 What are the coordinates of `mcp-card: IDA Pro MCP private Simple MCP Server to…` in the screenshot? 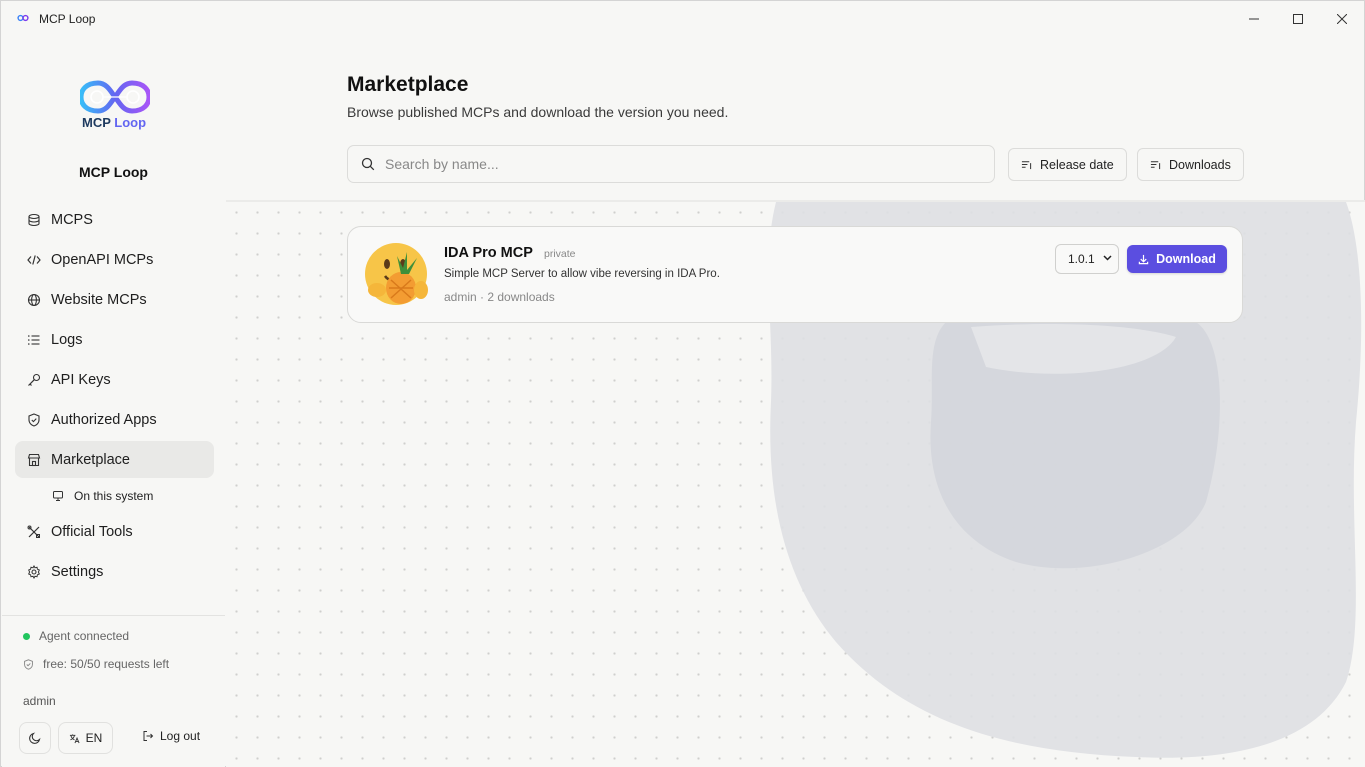 It's located at (795, 274).